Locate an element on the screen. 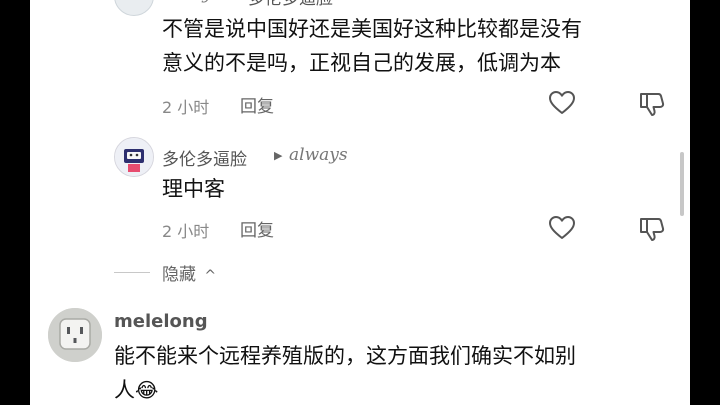  top-comment-reply-to-name: 多伦多逼脸 is located at coordinates (290, 4).